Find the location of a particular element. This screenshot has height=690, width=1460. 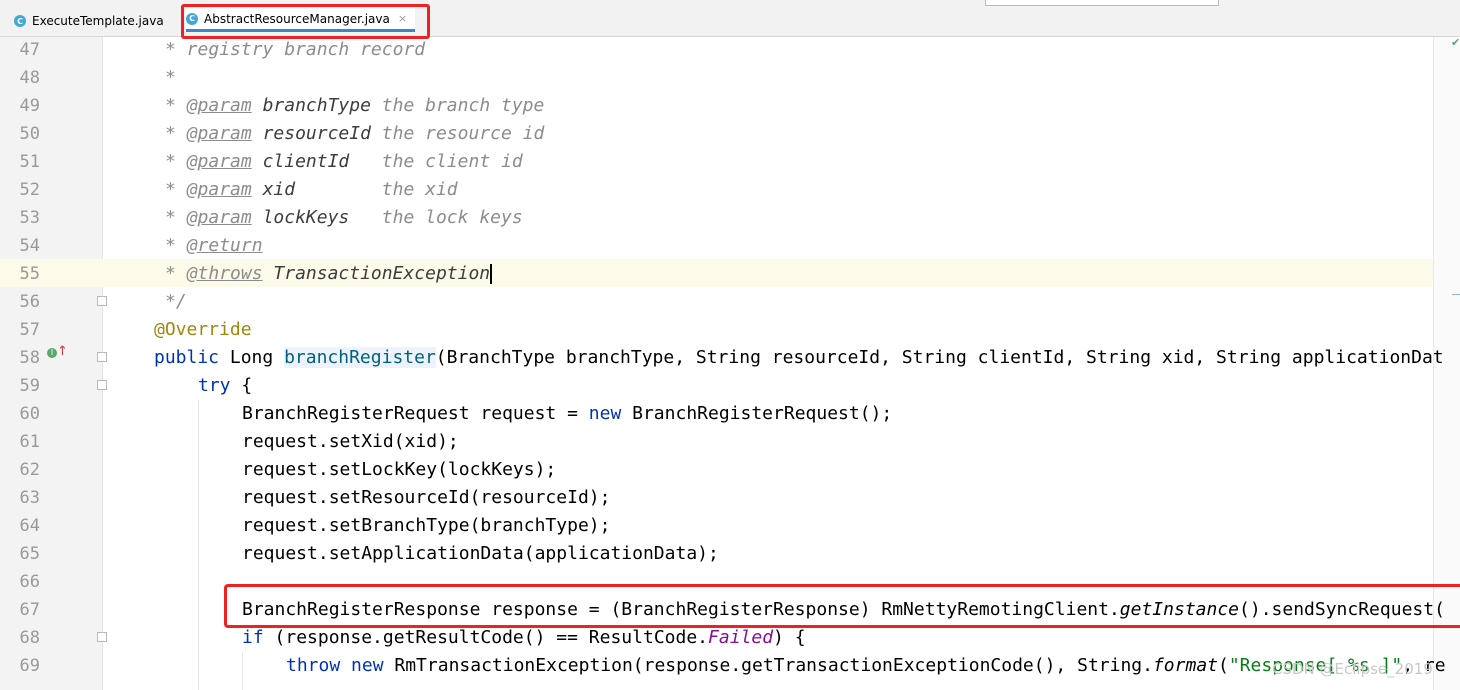

line-number: 58 is located at coordinates (29, 358).